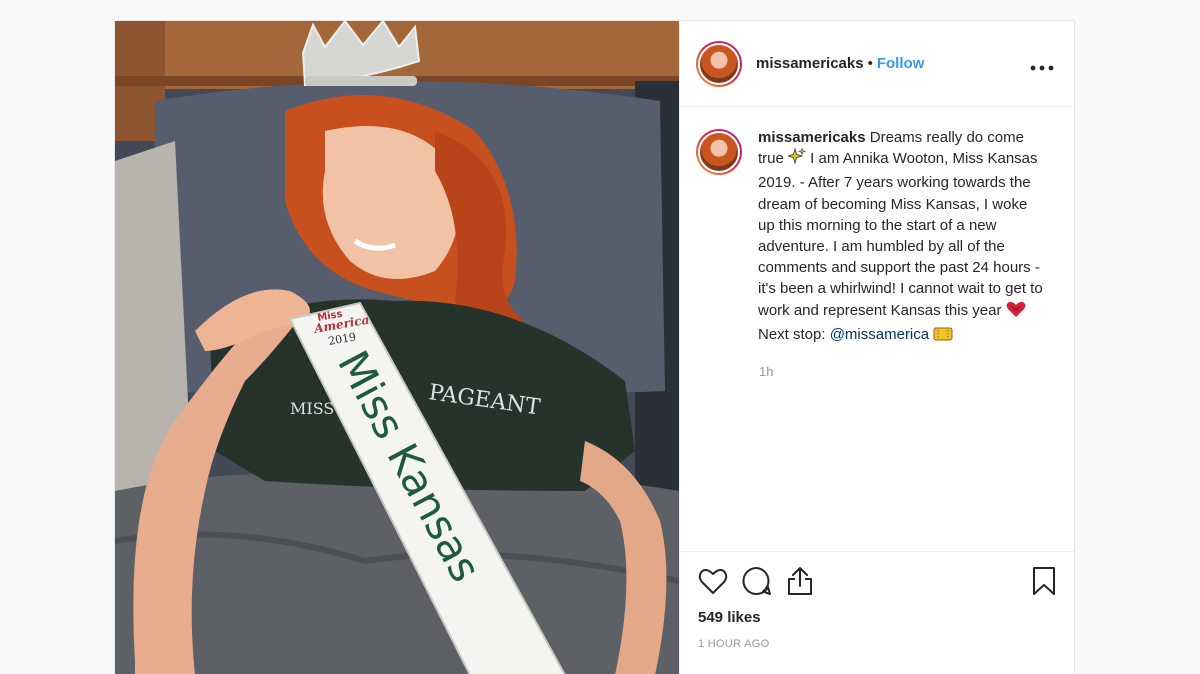  I want to click on heart-emoji-icon, so click(1016, 312).